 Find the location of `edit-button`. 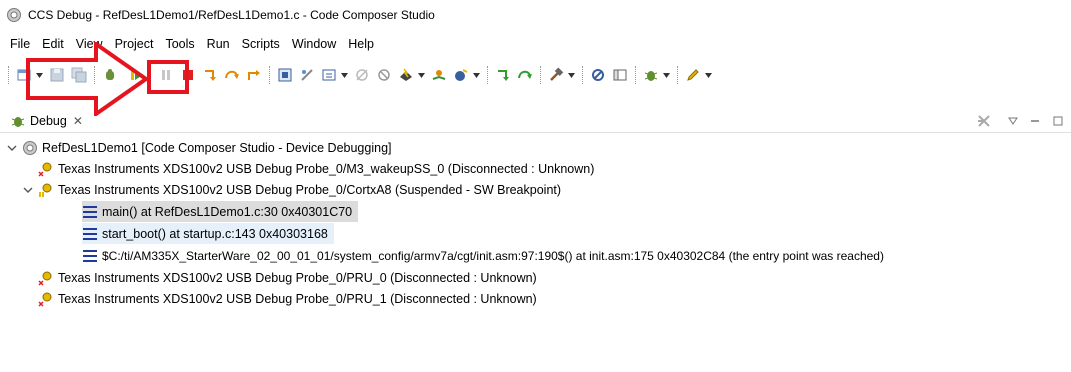

edit-button is located at coordinates (693, 75).